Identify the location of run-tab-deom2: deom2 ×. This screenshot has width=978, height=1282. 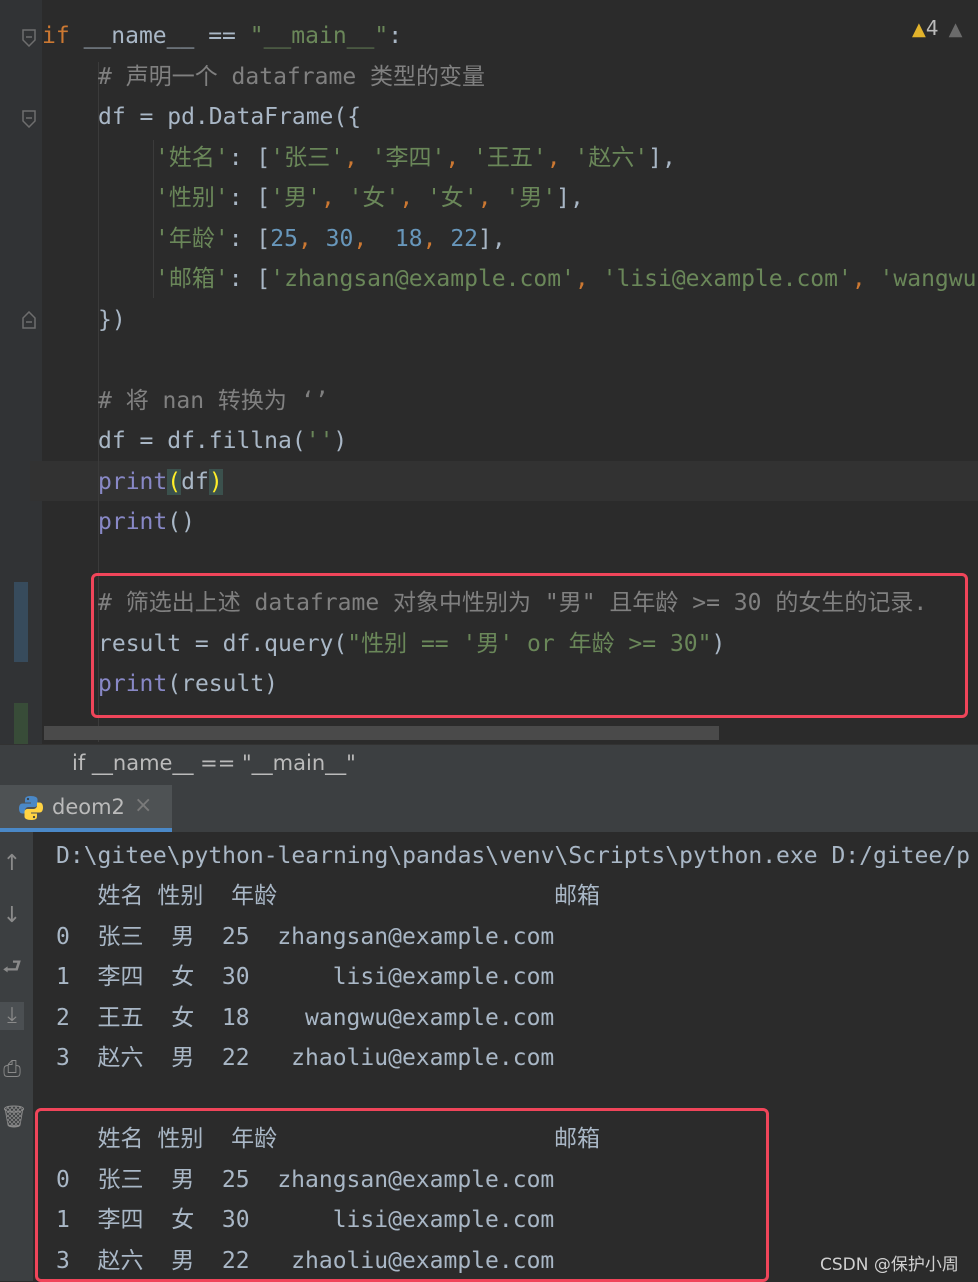
(86, 808).